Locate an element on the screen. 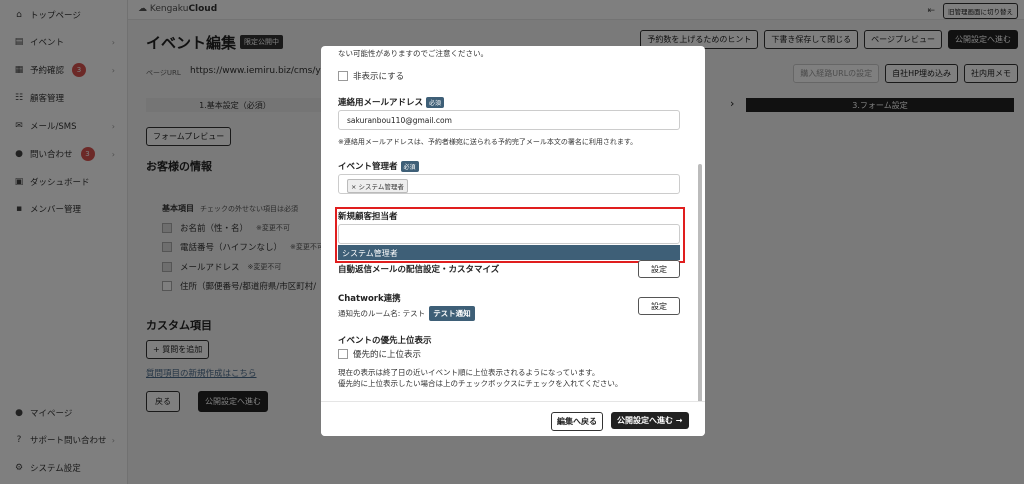 This screenshot has height=484, width=1024. priority-checkbox: 優先的に上位表示 is located at coordinates (379, 354).